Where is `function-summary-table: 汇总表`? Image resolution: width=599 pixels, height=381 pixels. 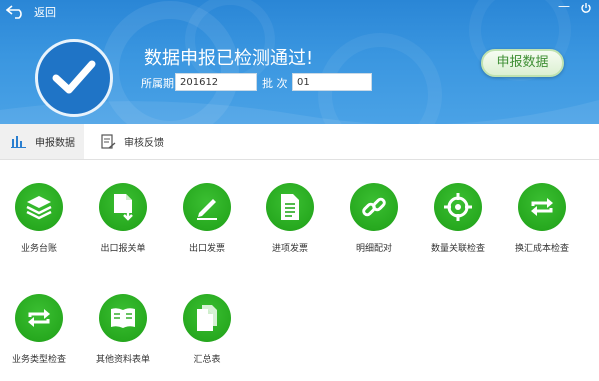 function-summary-table: 汇总表 is located at coordinates (207, 329).